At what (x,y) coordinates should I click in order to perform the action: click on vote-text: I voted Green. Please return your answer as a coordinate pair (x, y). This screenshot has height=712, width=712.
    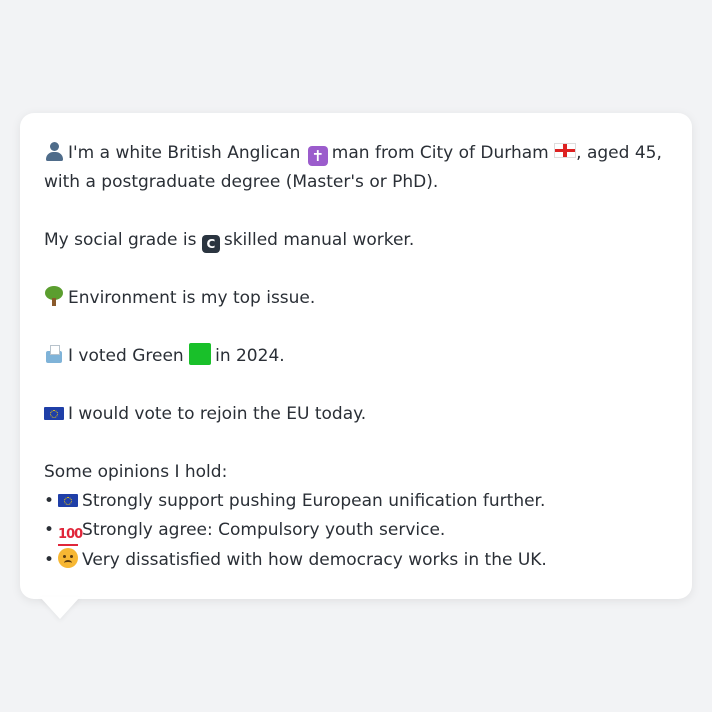
    Looking at the image, I should click on (126, 356).